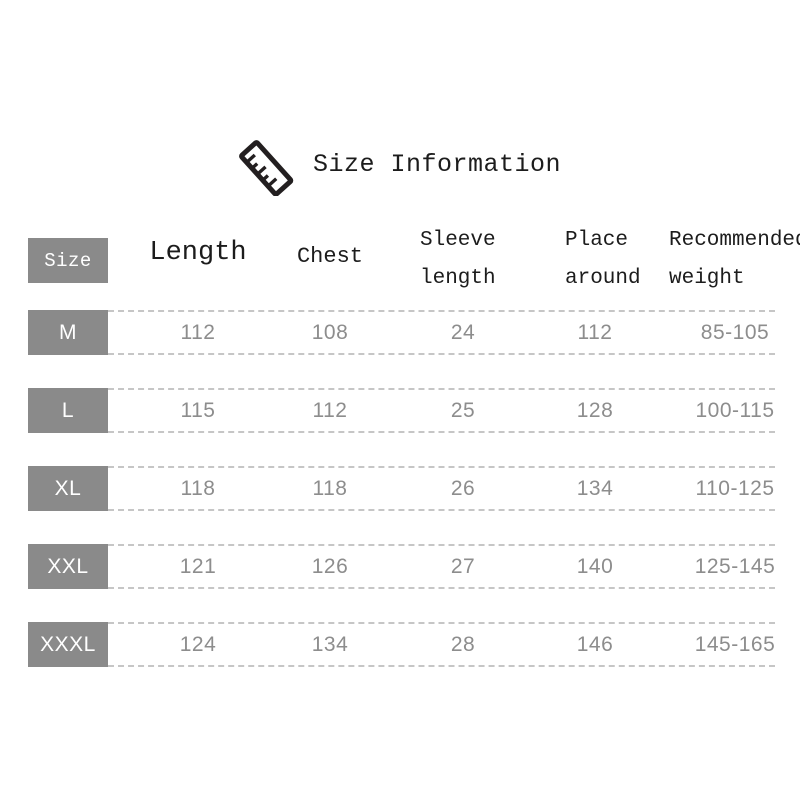  Describe the element at coordinates (198, 566) in the screenshot. I see `cell-length: 121` at that location.